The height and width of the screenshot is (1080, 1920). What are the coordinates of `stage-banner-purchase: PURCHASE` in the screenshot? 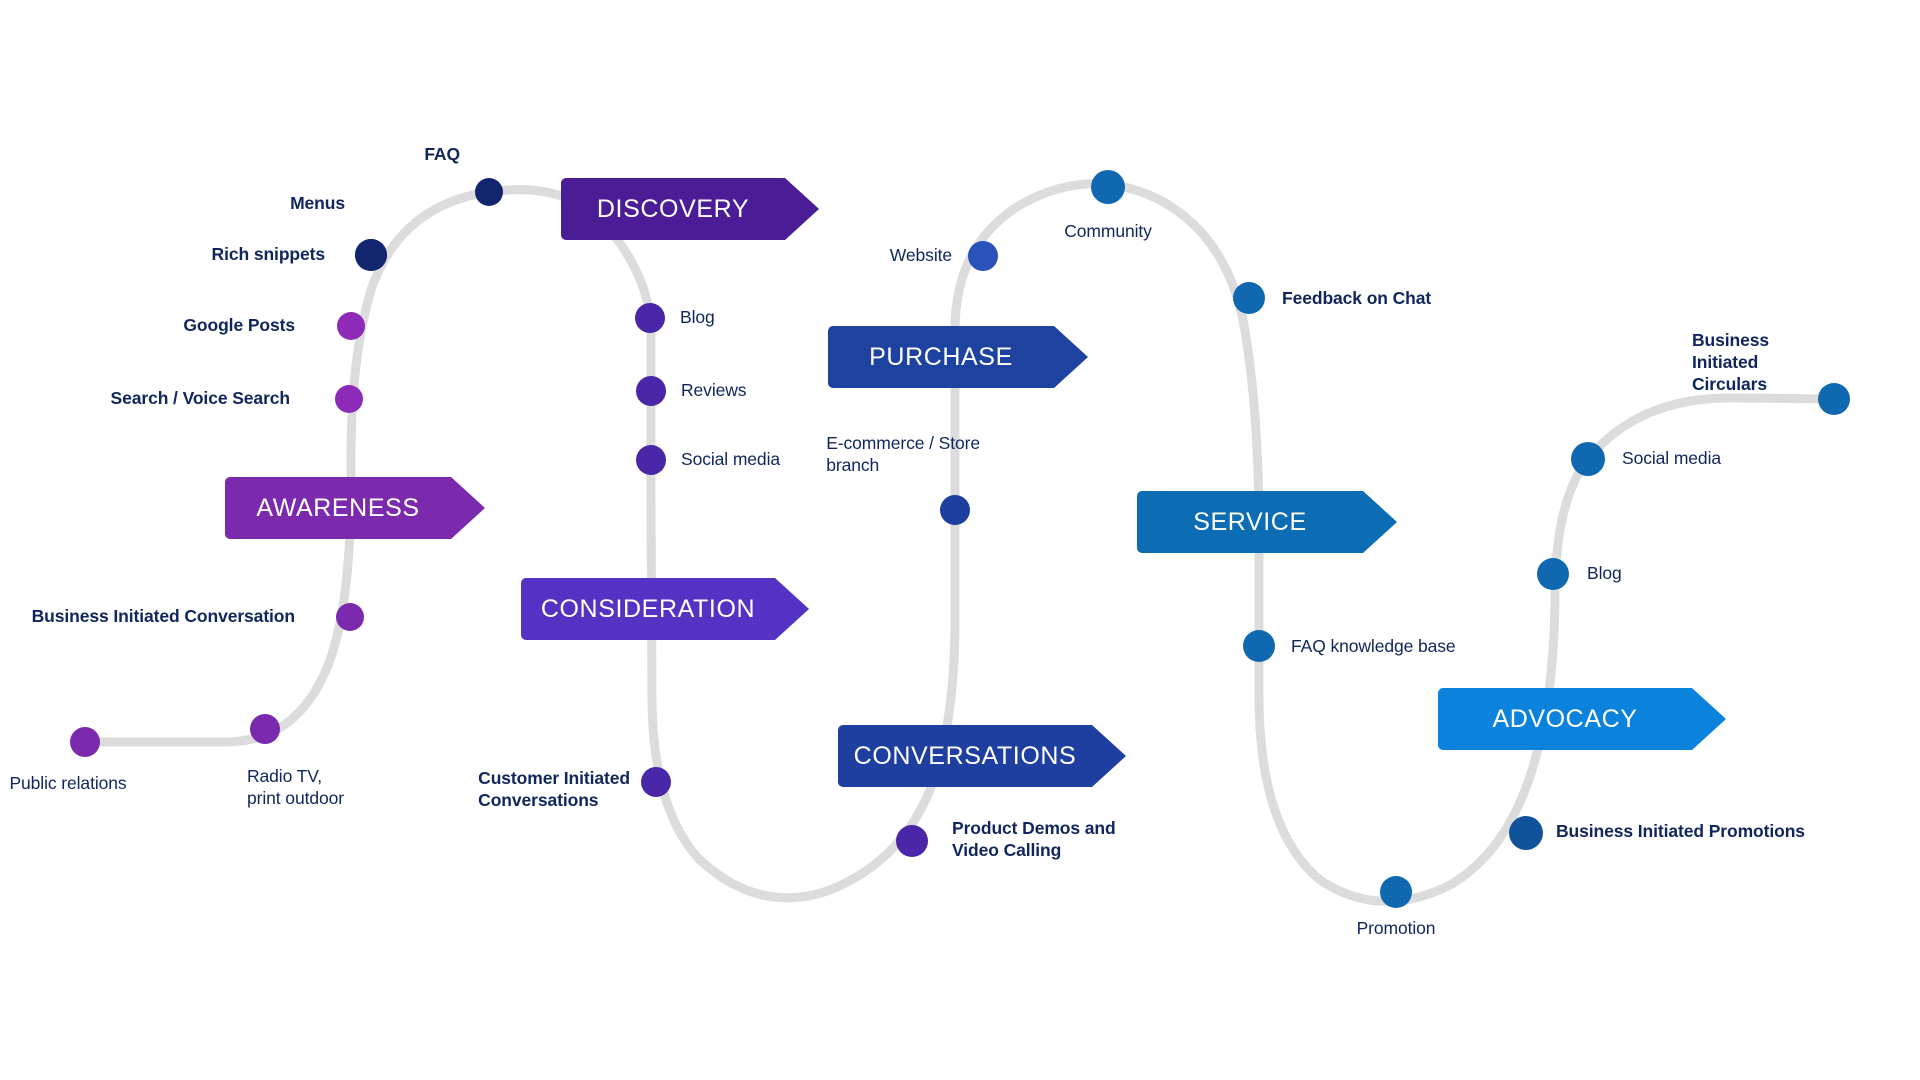 It's located at (958, 357).